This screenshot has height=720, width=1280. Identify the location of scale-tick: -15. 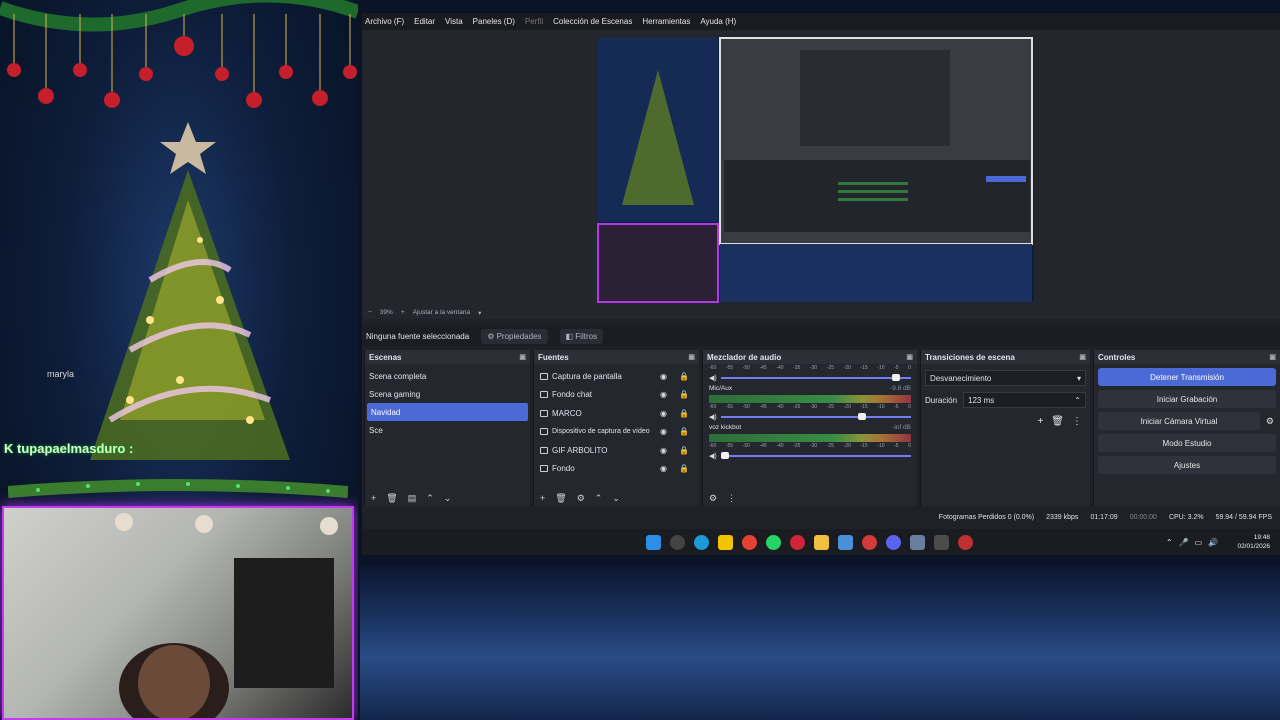
(864, 368).